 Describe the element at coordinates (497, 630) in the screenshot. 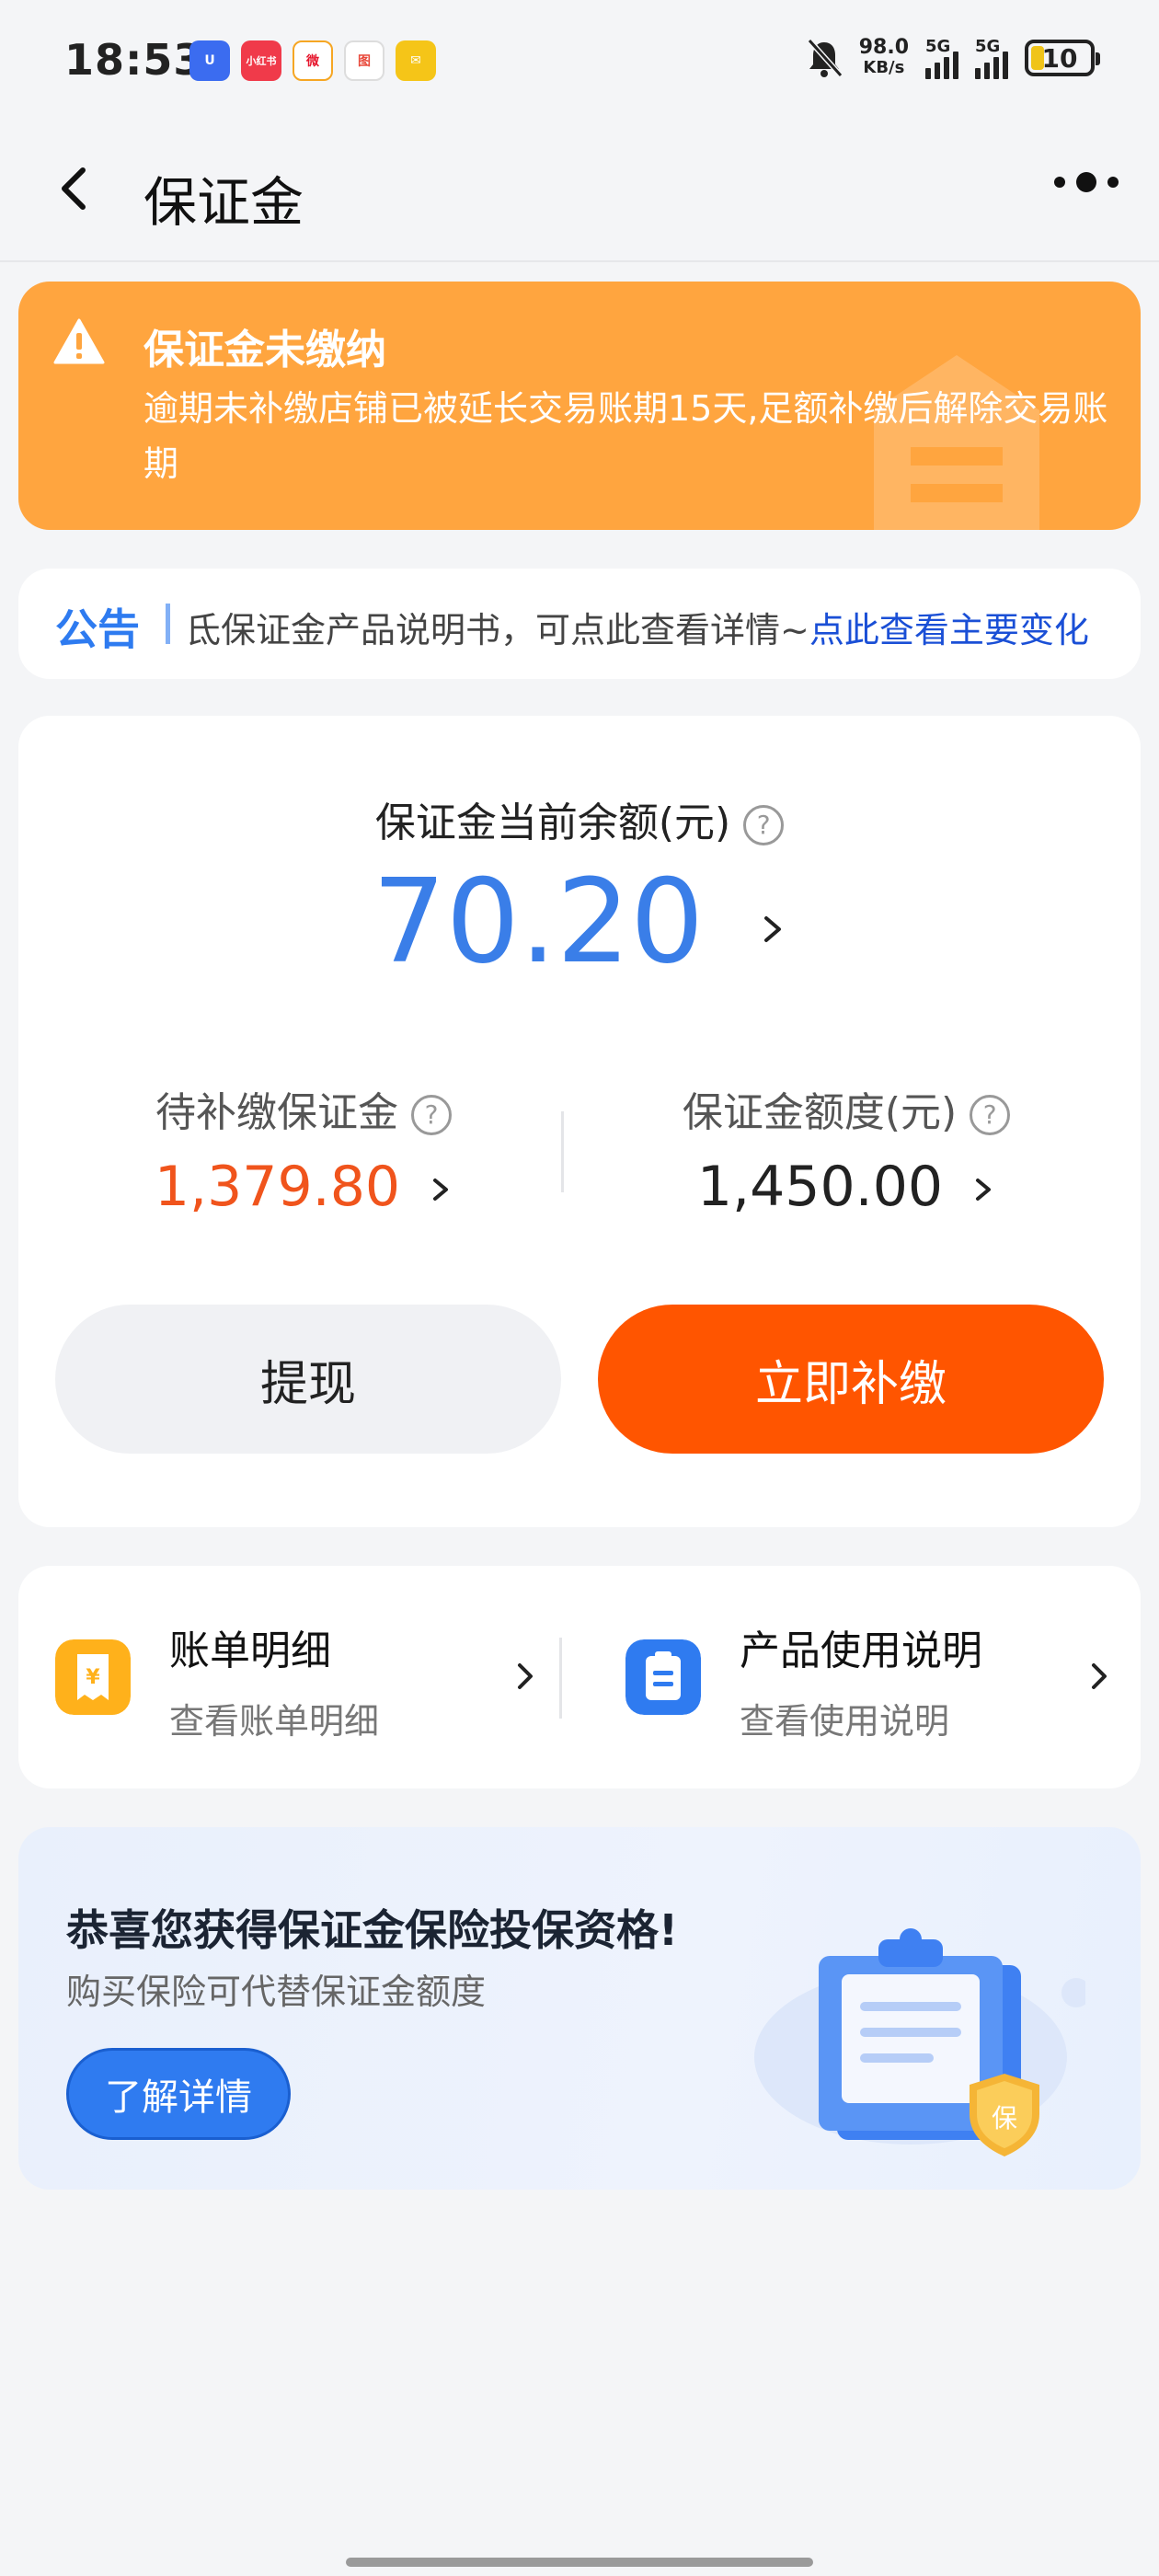

I see `announcement-text: 氐保证金产品说明书，可点此查看详情~` at that location.